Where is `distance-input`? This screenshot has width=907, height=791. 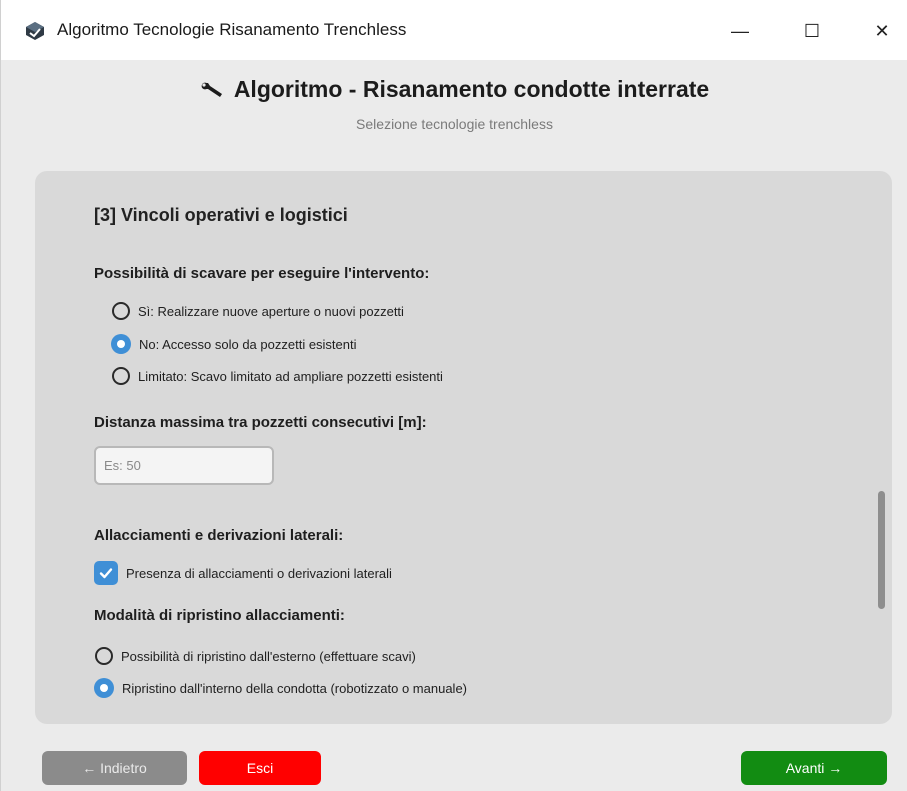 distance-input is located at coordinates (184, 465).